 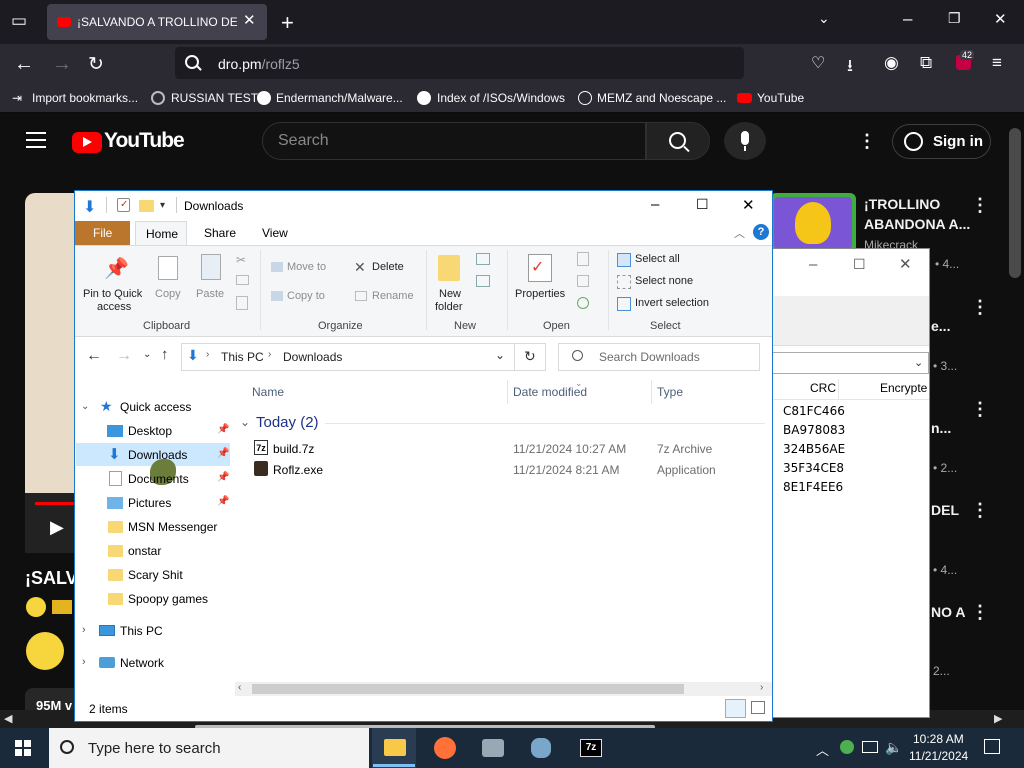 What do you see at coordinates (388, 267) in the screenshot?
I see `delete-button: Delete` at bounding box center [388, 267].